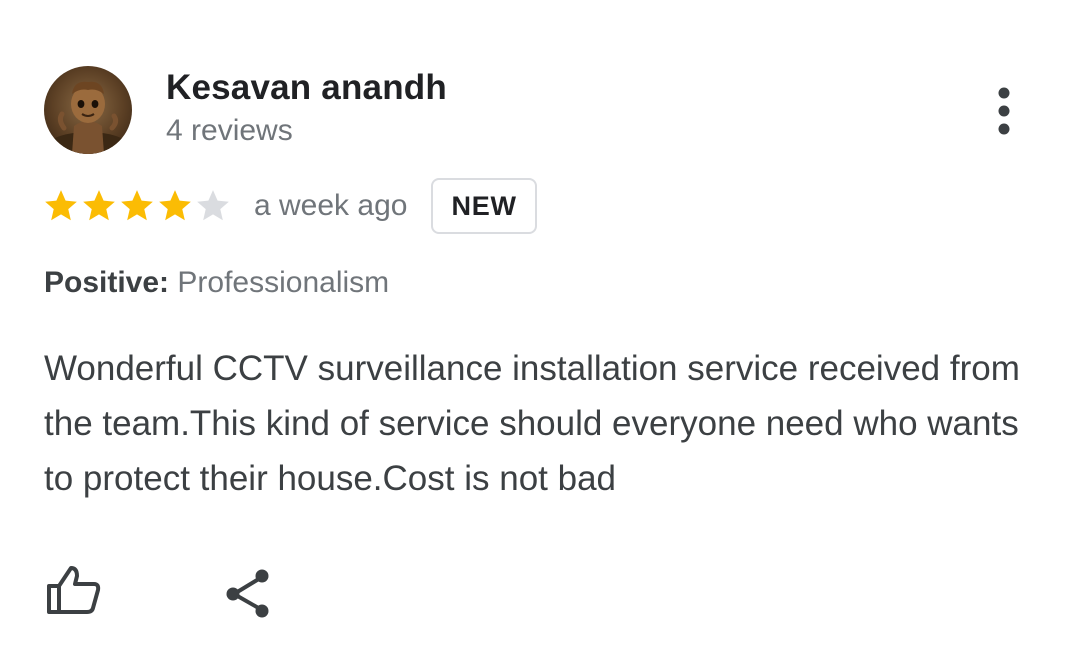 The height and width of the screenshot is (672, 1080). I want to click on highlight-label: Positive:, so click(107, 282).